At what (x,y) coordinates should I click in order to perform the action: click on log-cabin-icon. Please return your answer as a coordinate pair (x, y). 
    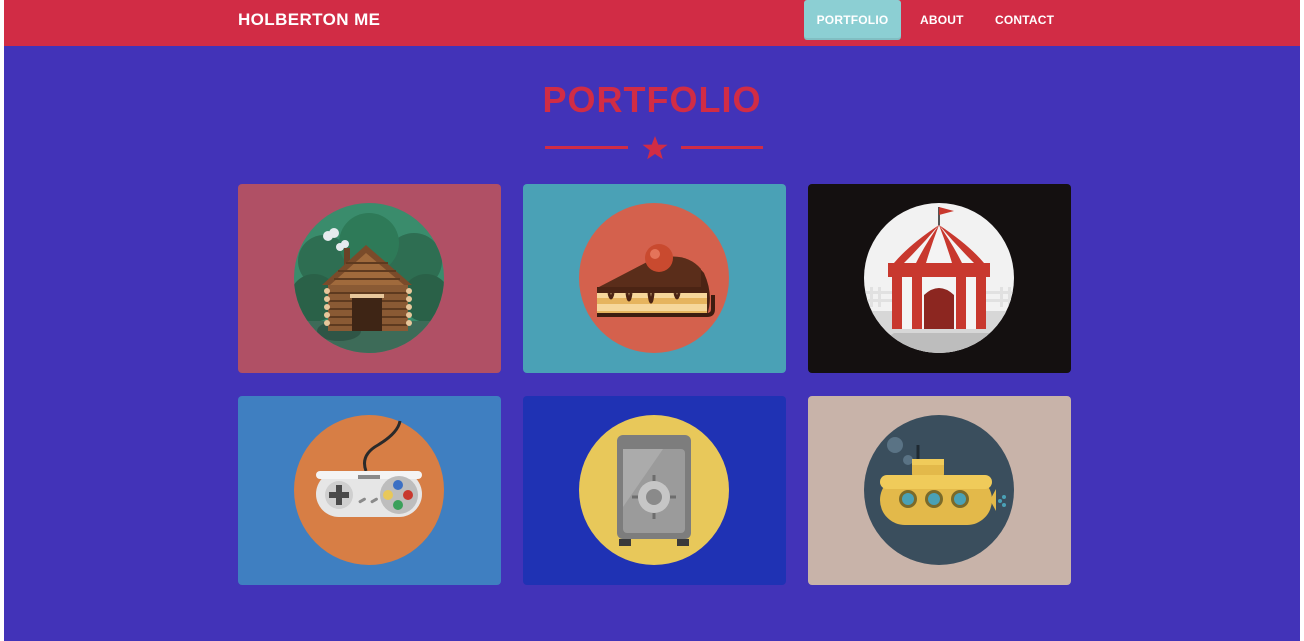
    Looking at the image, I should click on (369, 278).